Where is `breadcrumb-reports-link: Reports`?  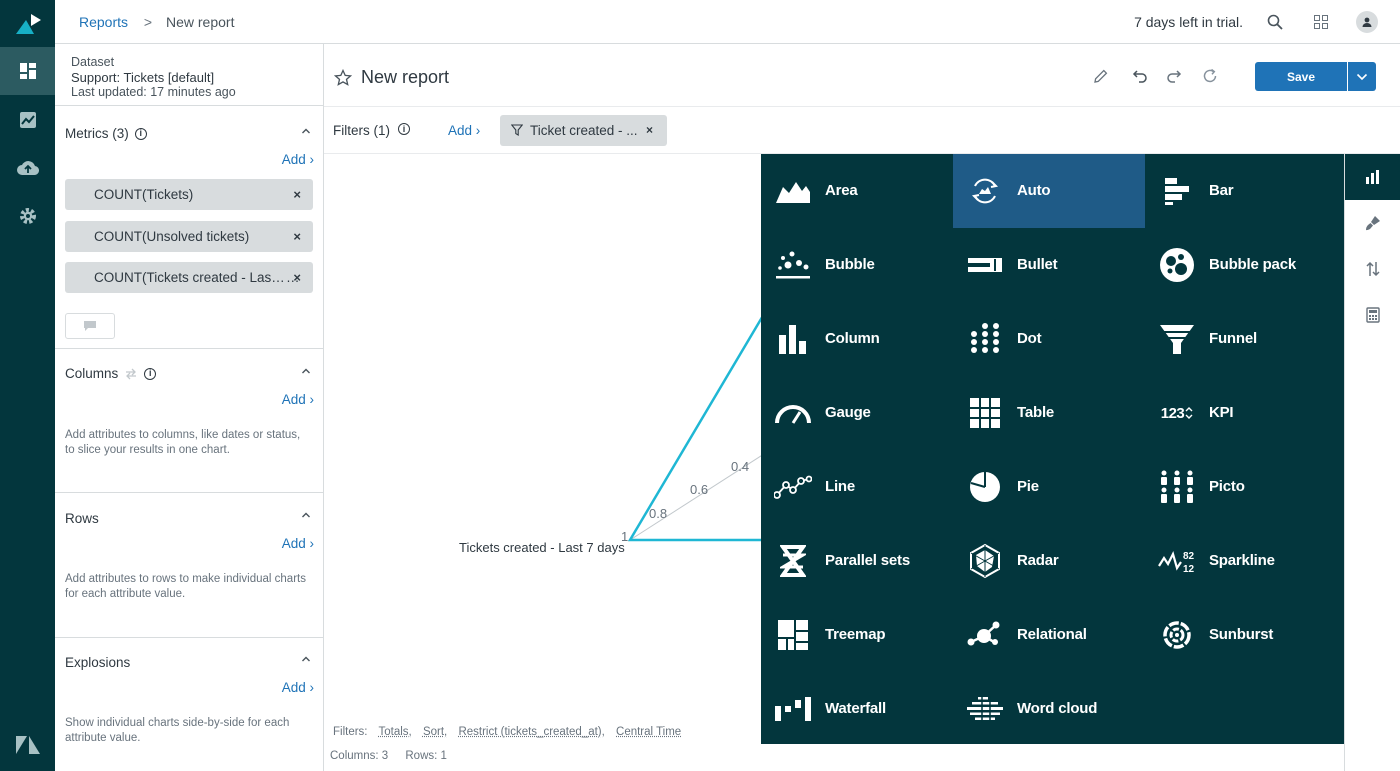 breadcrumb-reports-link: Reports is located at coordinates (103, 22).